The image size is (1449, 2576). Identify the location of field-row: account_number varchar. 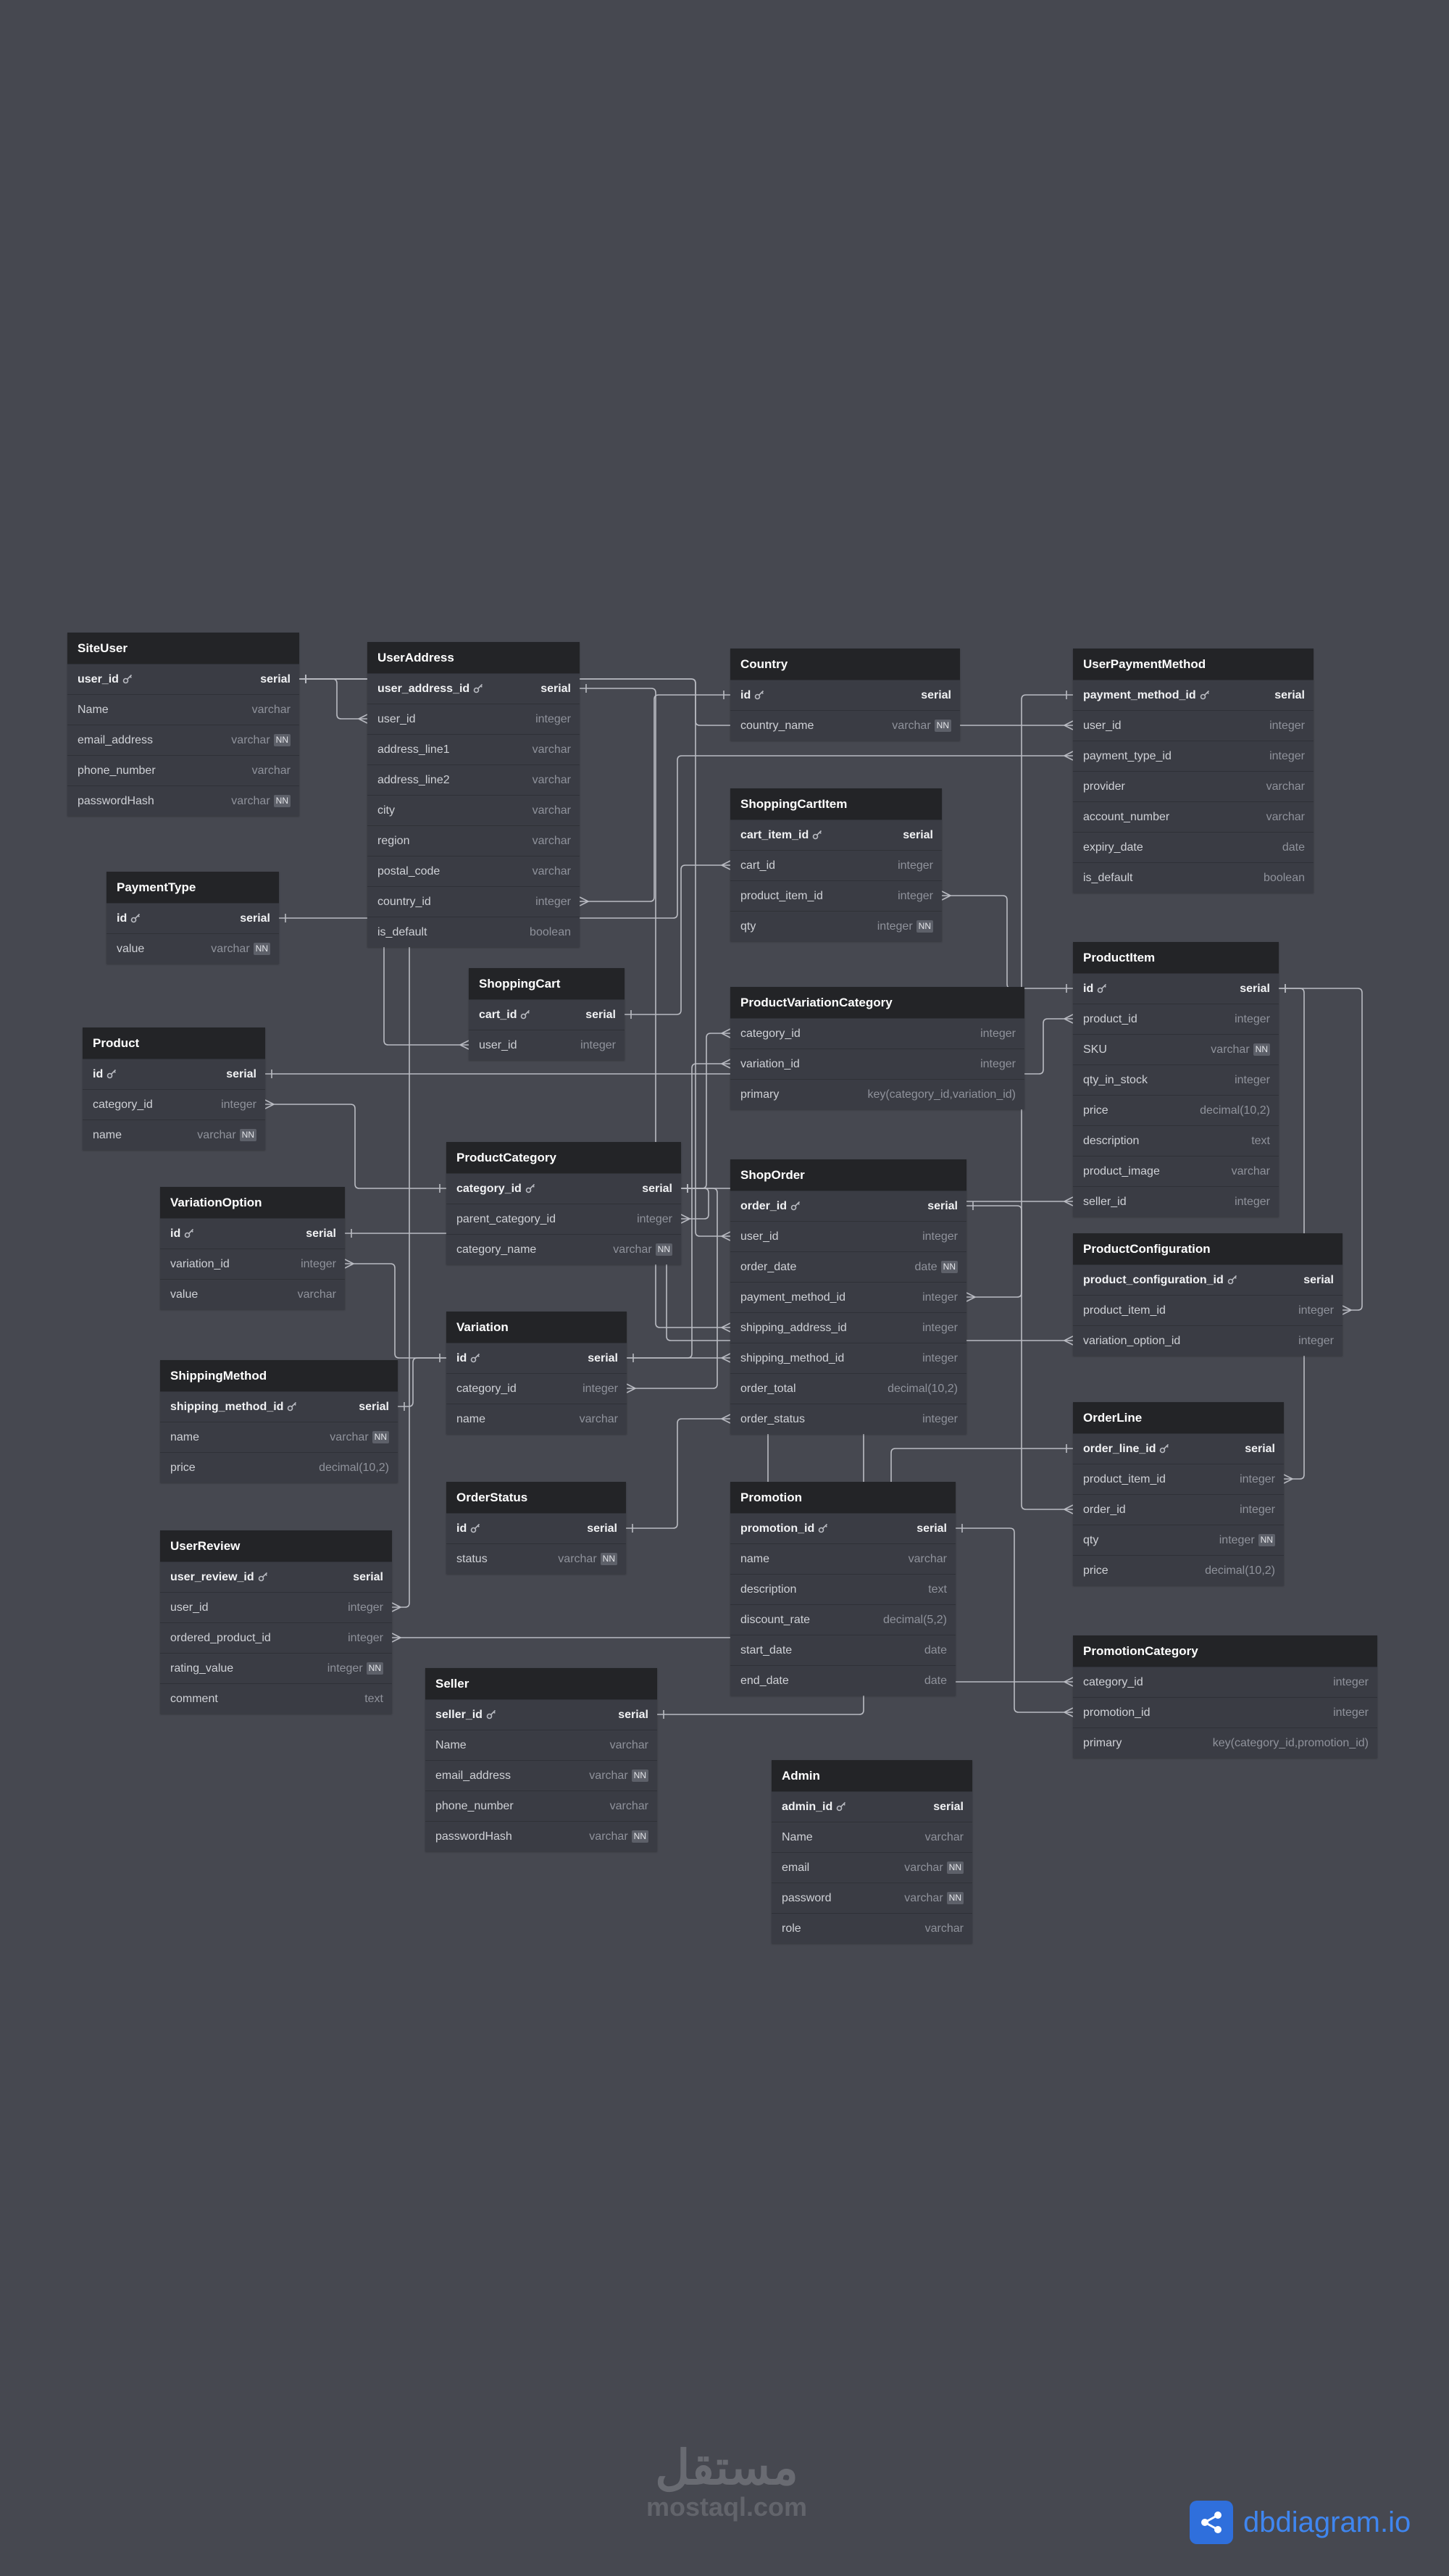
(1193, 816).